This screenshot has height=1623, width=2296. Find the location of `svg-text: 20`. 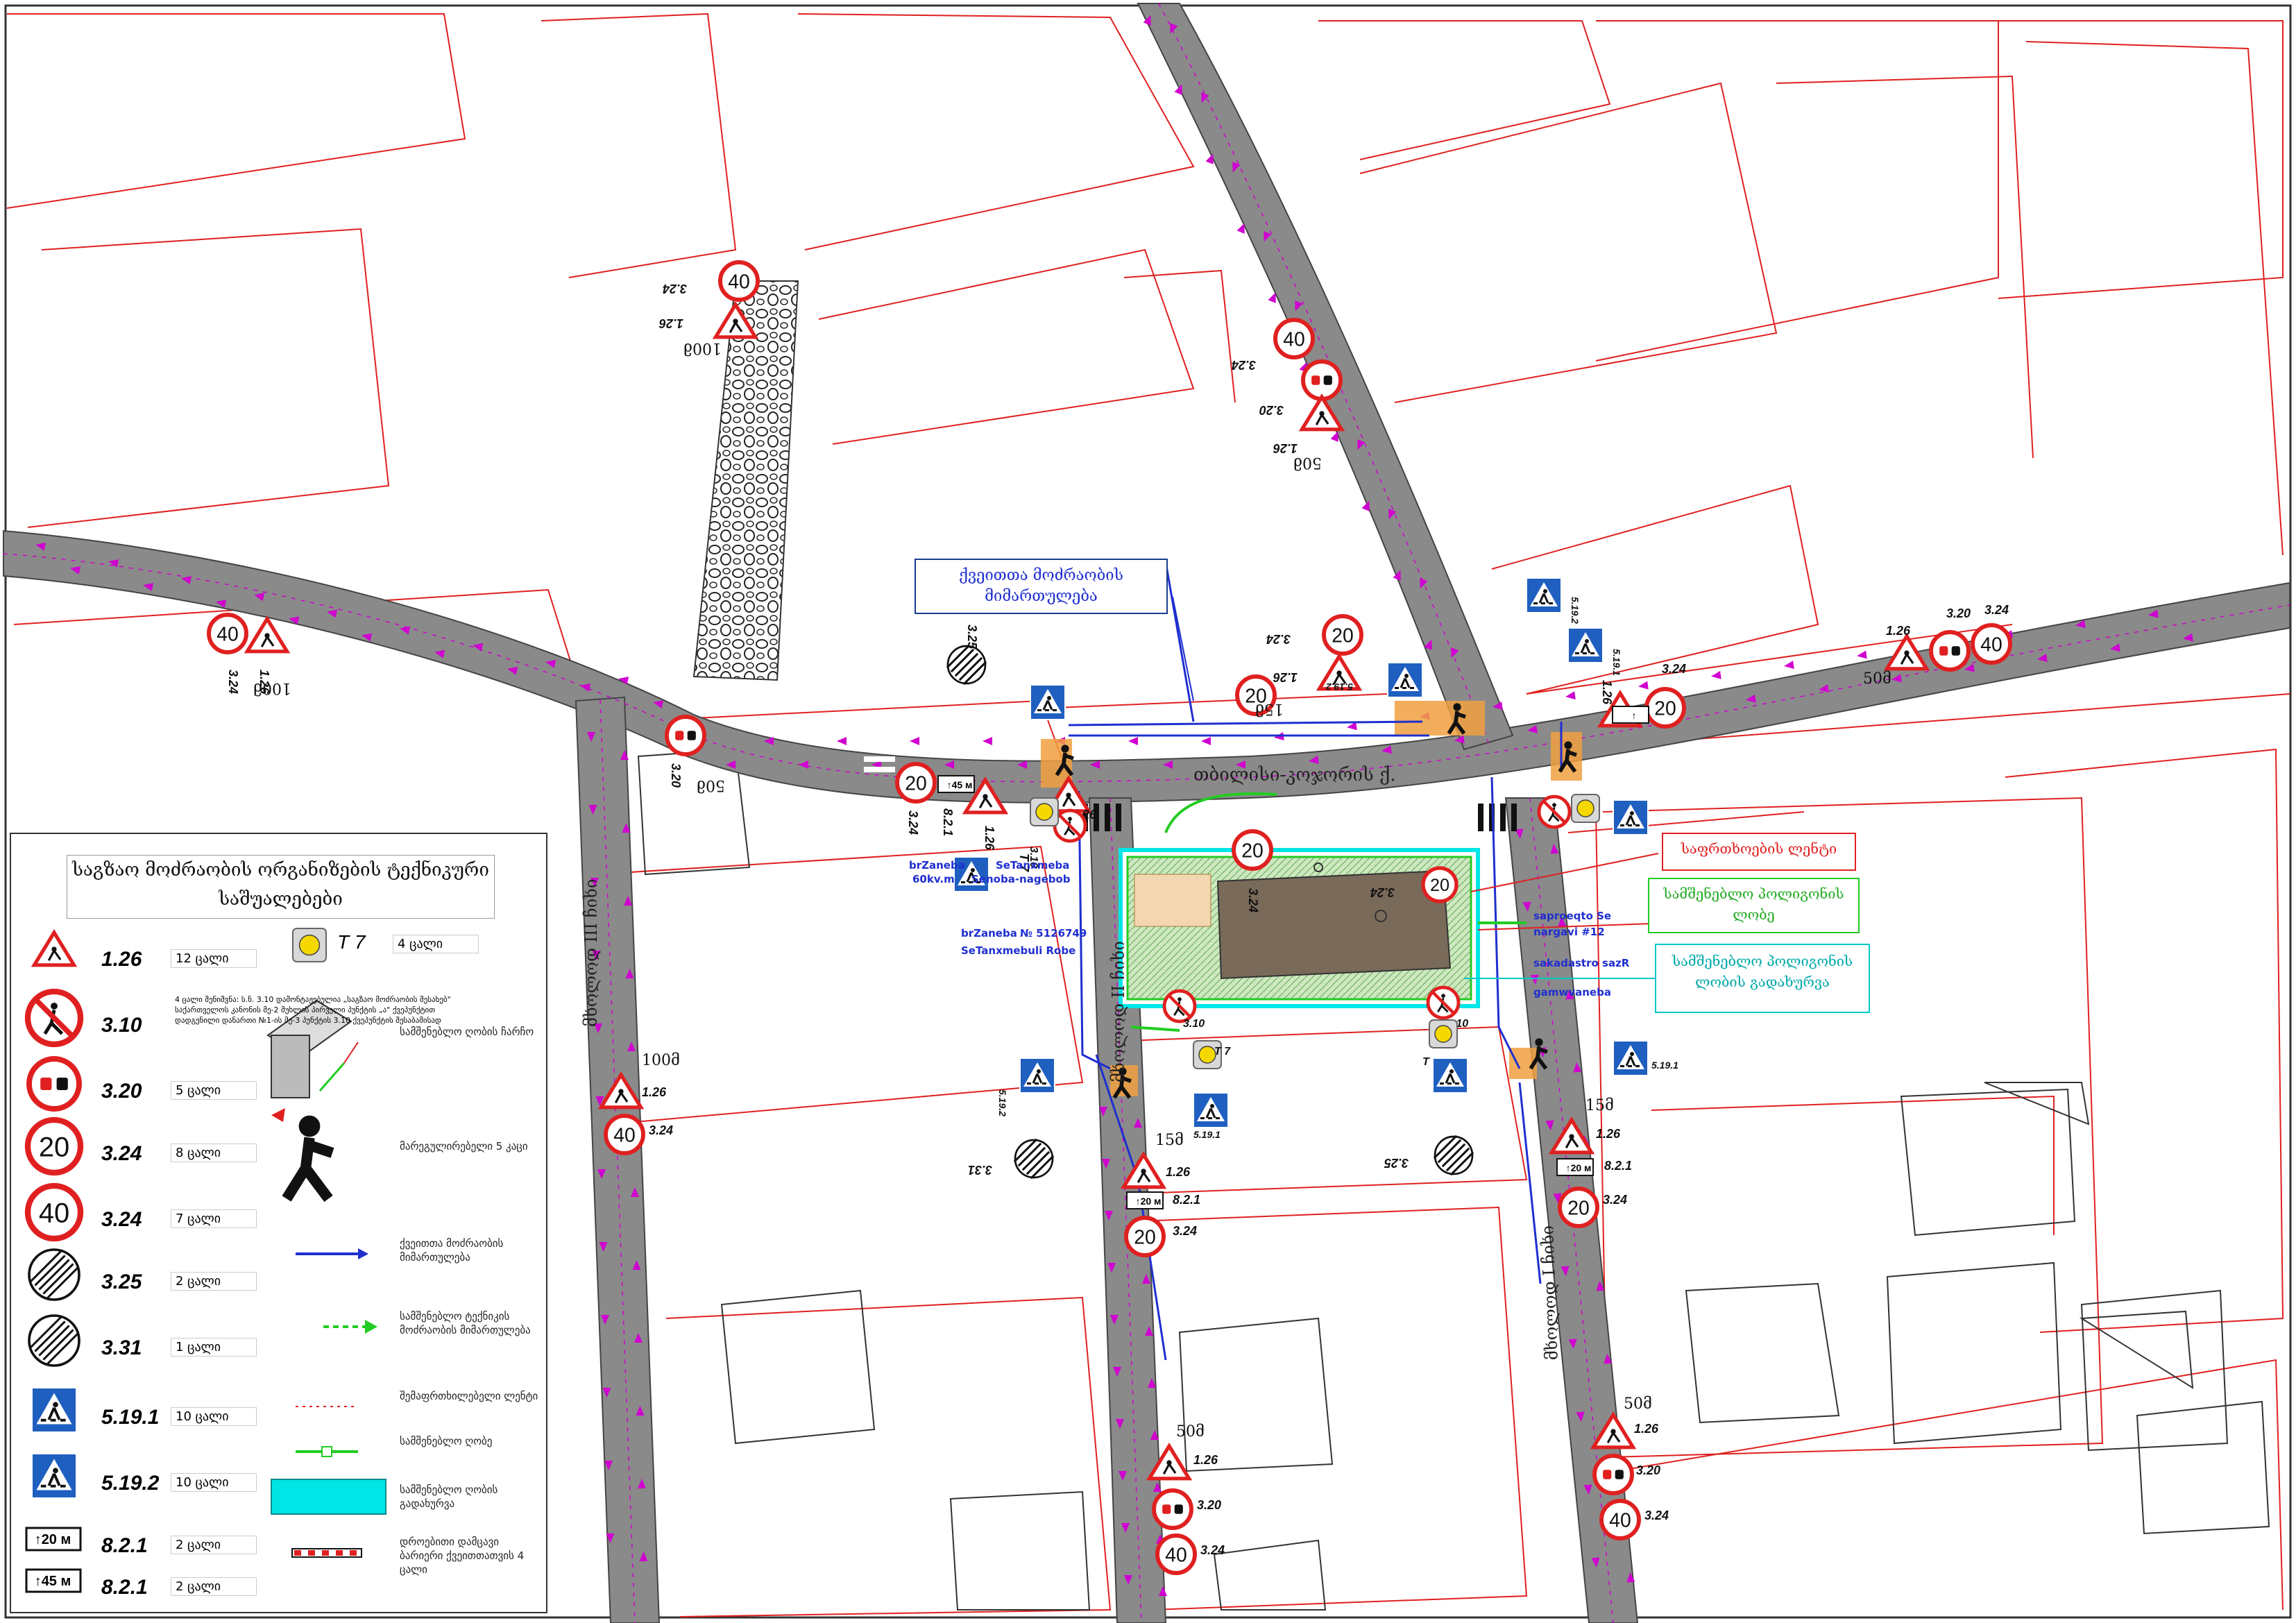

svg-text: 20 is located at coordinates (1145, 1237).